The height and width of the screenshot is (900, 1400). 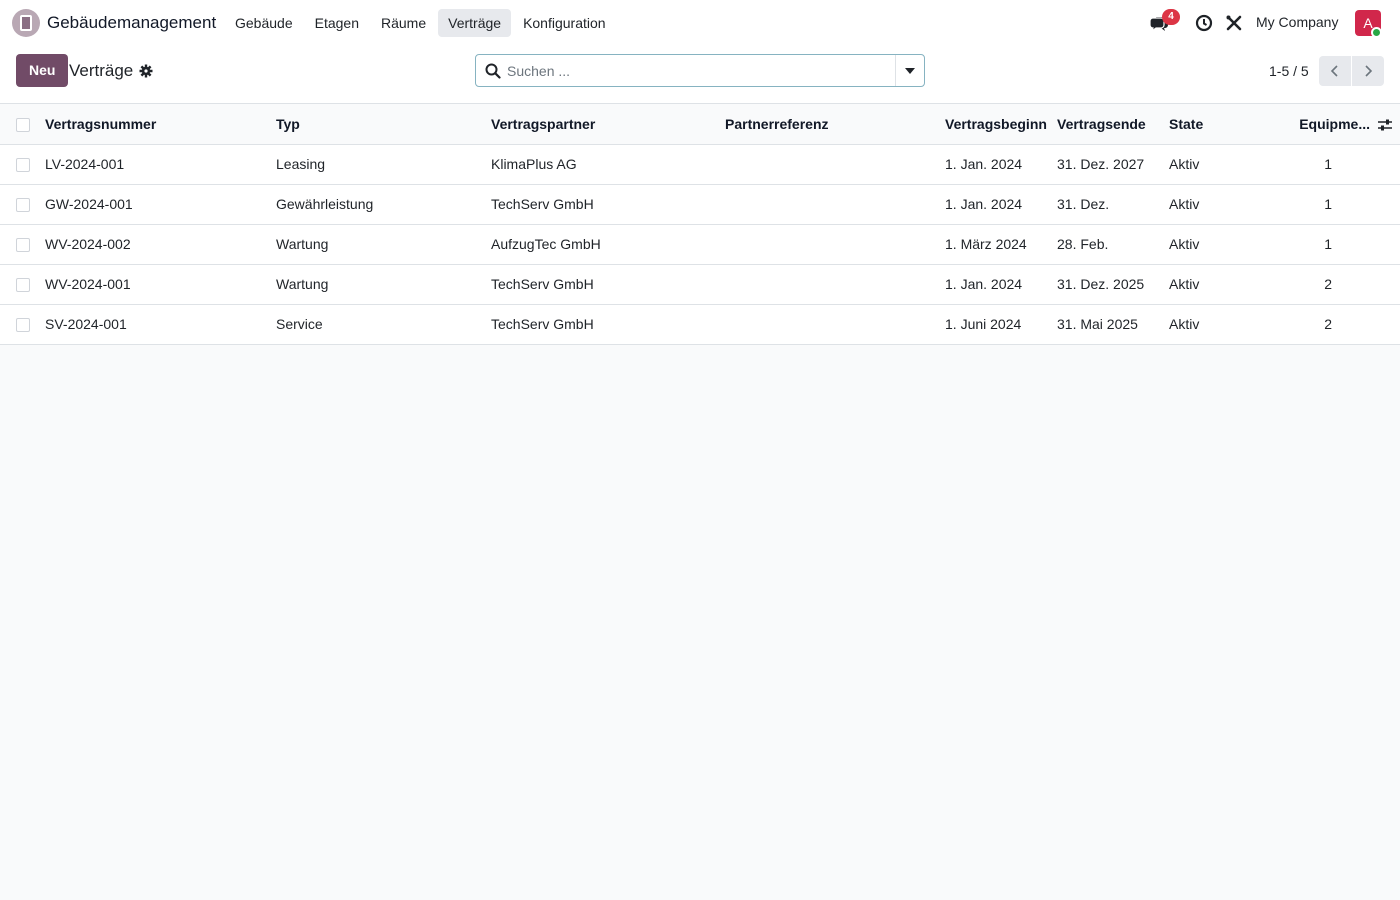 What do you see at coordinates (1376, 32) in the screenshot?
I see `presence-status-icon` at bounding box center [1376, 32].